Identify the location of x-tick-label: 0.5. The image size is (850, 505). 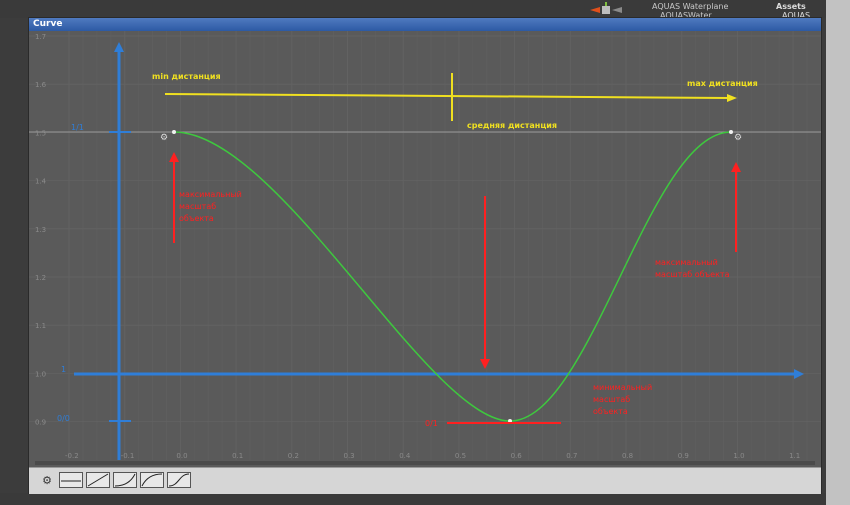
(460, 456).